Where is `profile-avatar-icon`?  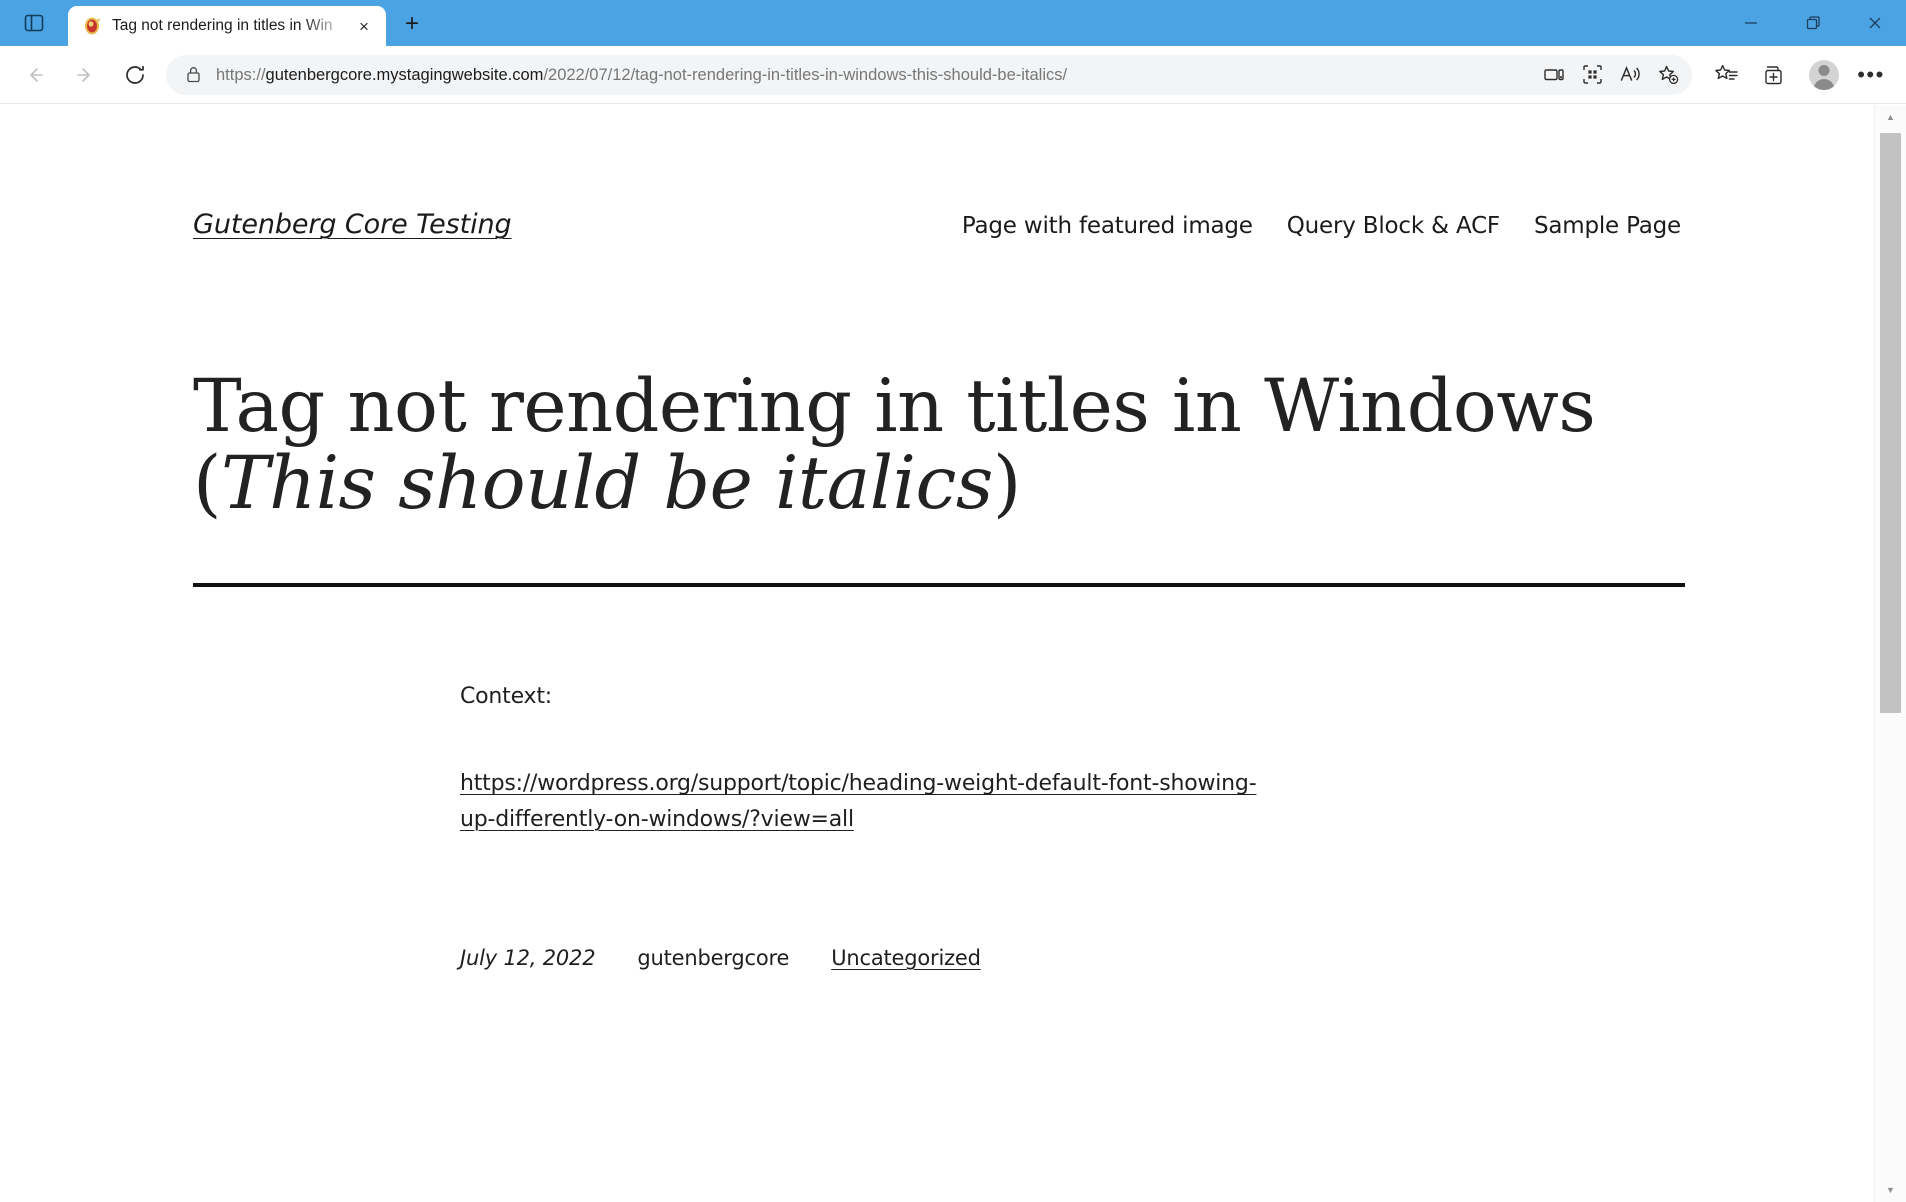 profile-avatar-icon is located at coordinates (1824, 74).